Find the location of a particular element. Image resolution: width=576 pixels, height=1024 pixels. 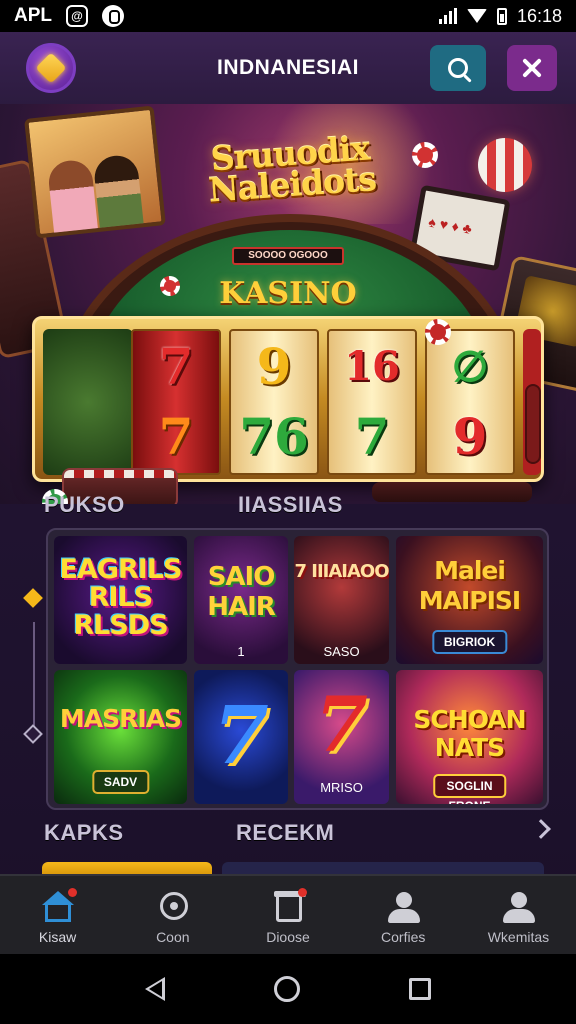

nav-label: Corfies is located at coordinates (403, 937).